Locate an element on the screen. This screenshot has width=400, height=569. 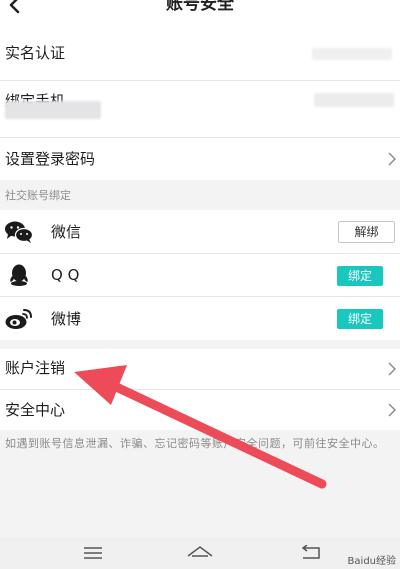
back-icon is located at coordinates (311, 553).